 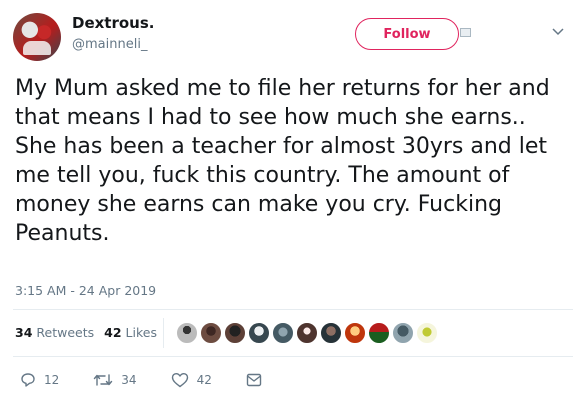 I want to click on user-handle: @mainneli_, so click(x=109, y=44).